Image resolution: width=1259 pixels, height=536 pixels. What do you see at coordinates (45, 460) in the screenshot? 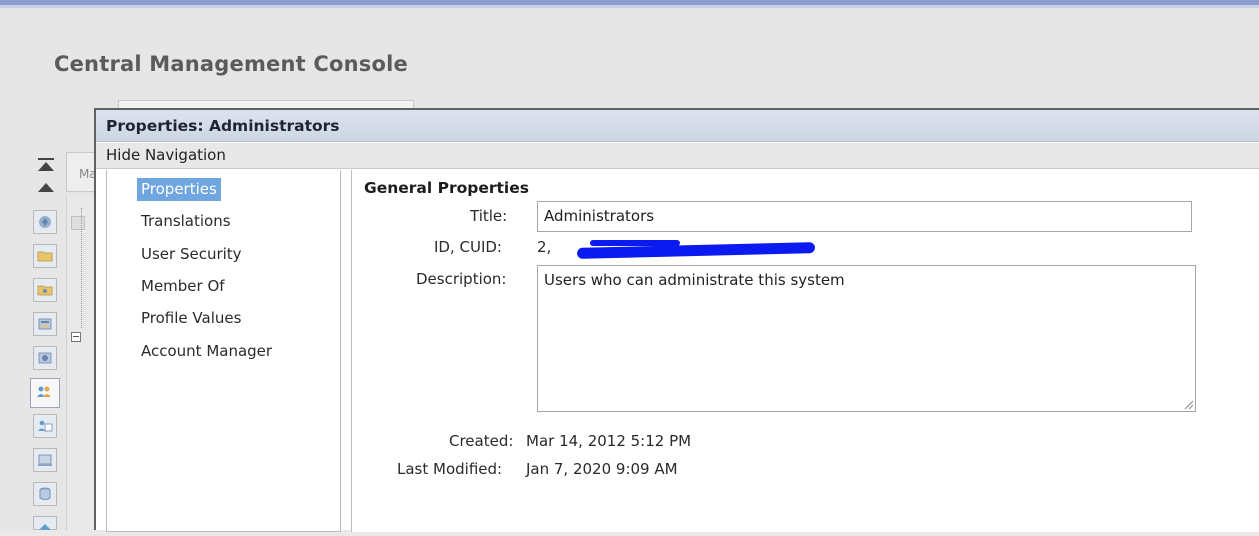
I see `servers-icon` at bounding box center [45, 460].